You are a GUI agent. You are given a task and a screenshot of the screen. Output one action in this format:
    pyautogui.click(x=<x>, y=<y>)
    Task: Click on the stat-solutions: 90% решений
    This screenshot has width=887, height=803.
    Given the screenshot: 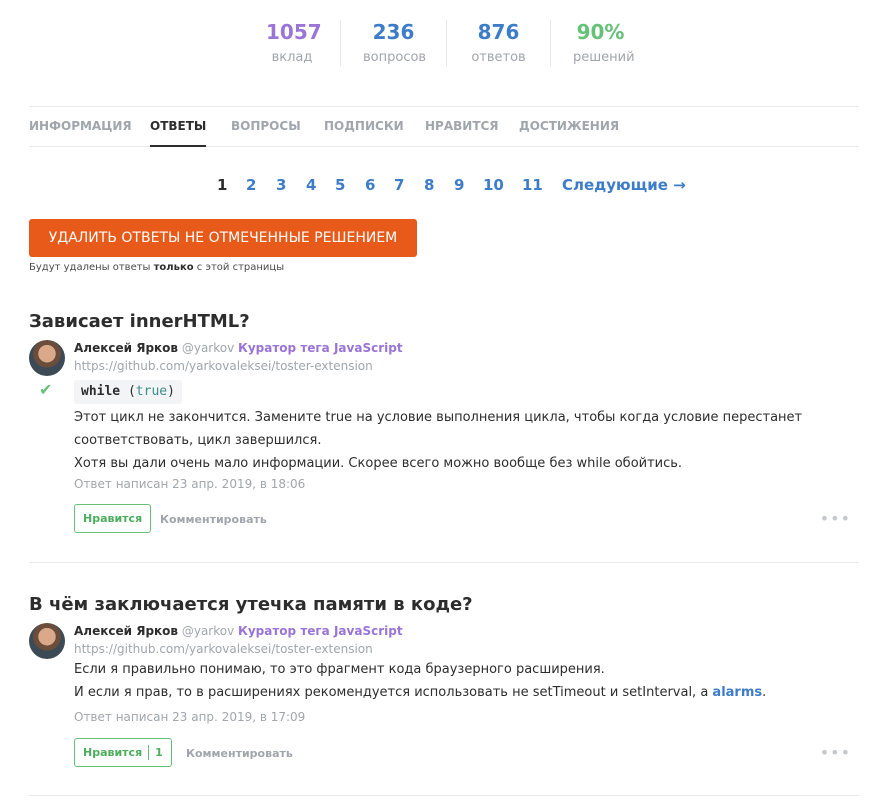 What is the action you would take?
    pyautogui.click(x=600, y=43)
    